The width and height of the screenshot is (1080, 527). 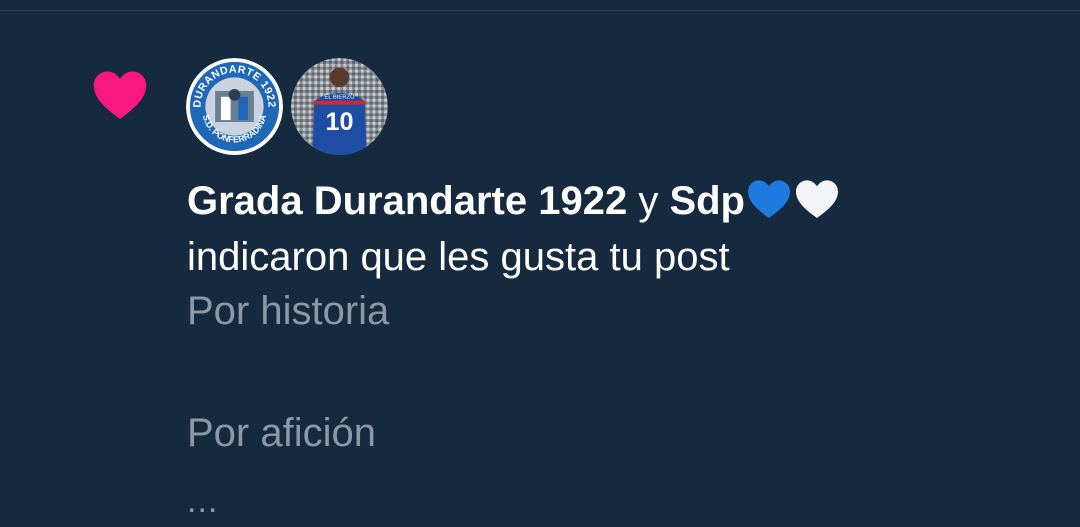 I want to click on post-preview-line-1: Por historia, so click(x=288, y=311).